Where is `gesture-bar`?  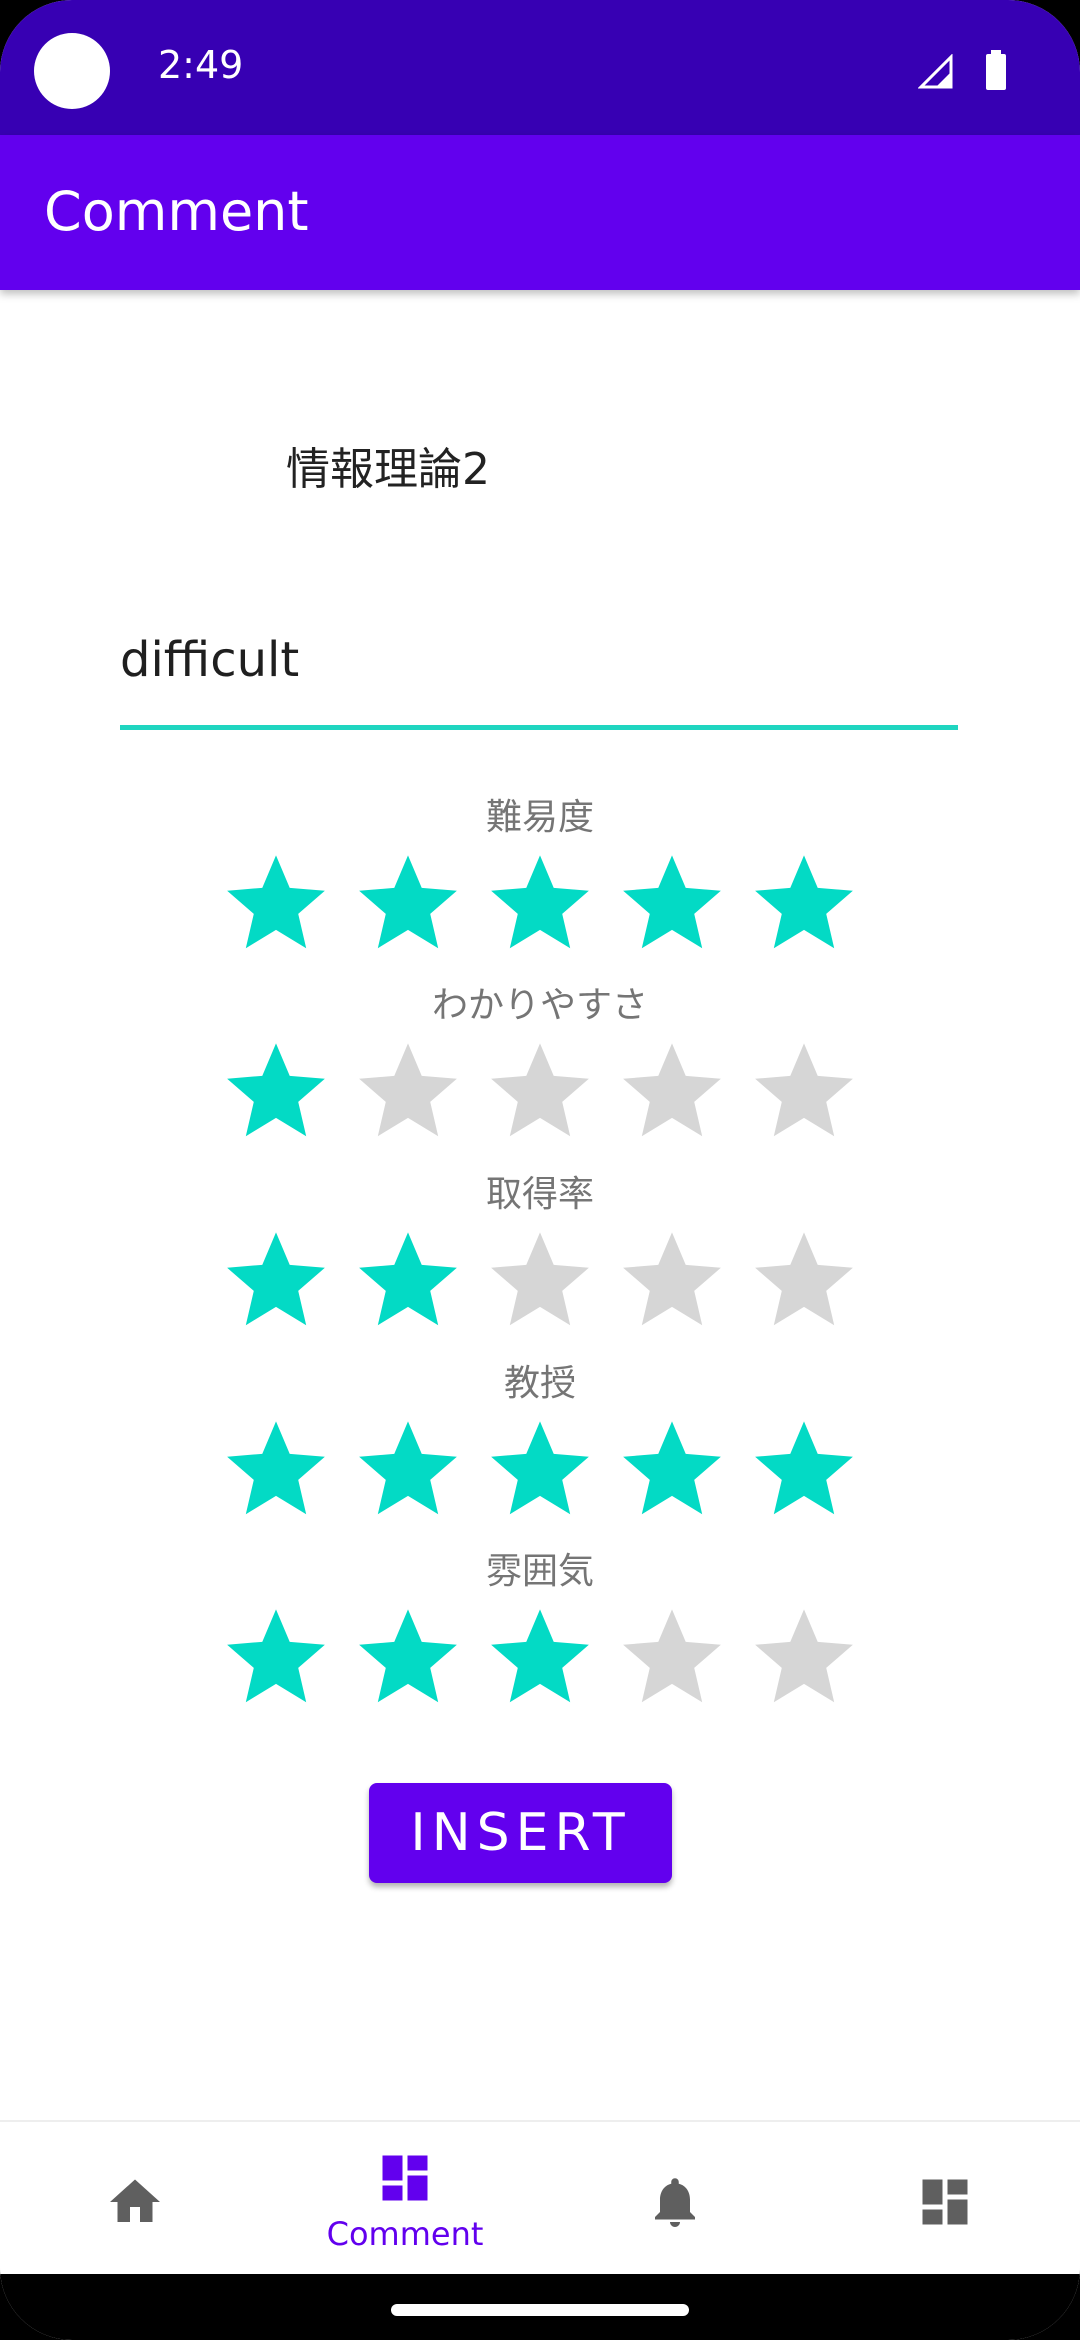 gesture-bar is located at coordinates (540, 2307).